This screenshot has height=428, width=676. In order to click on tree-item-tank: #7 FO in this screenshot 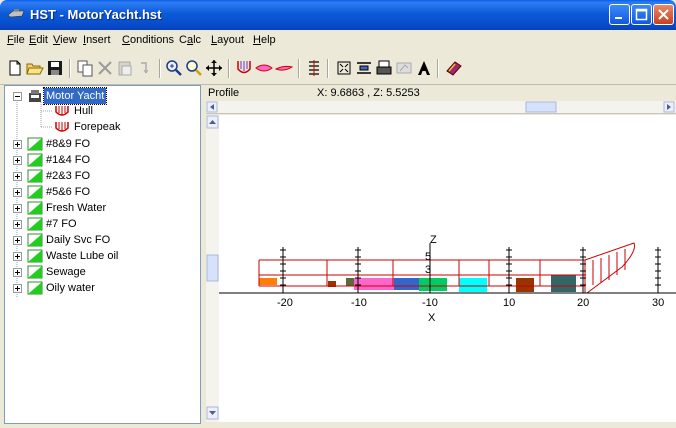, I will do `click(102, 224)`.